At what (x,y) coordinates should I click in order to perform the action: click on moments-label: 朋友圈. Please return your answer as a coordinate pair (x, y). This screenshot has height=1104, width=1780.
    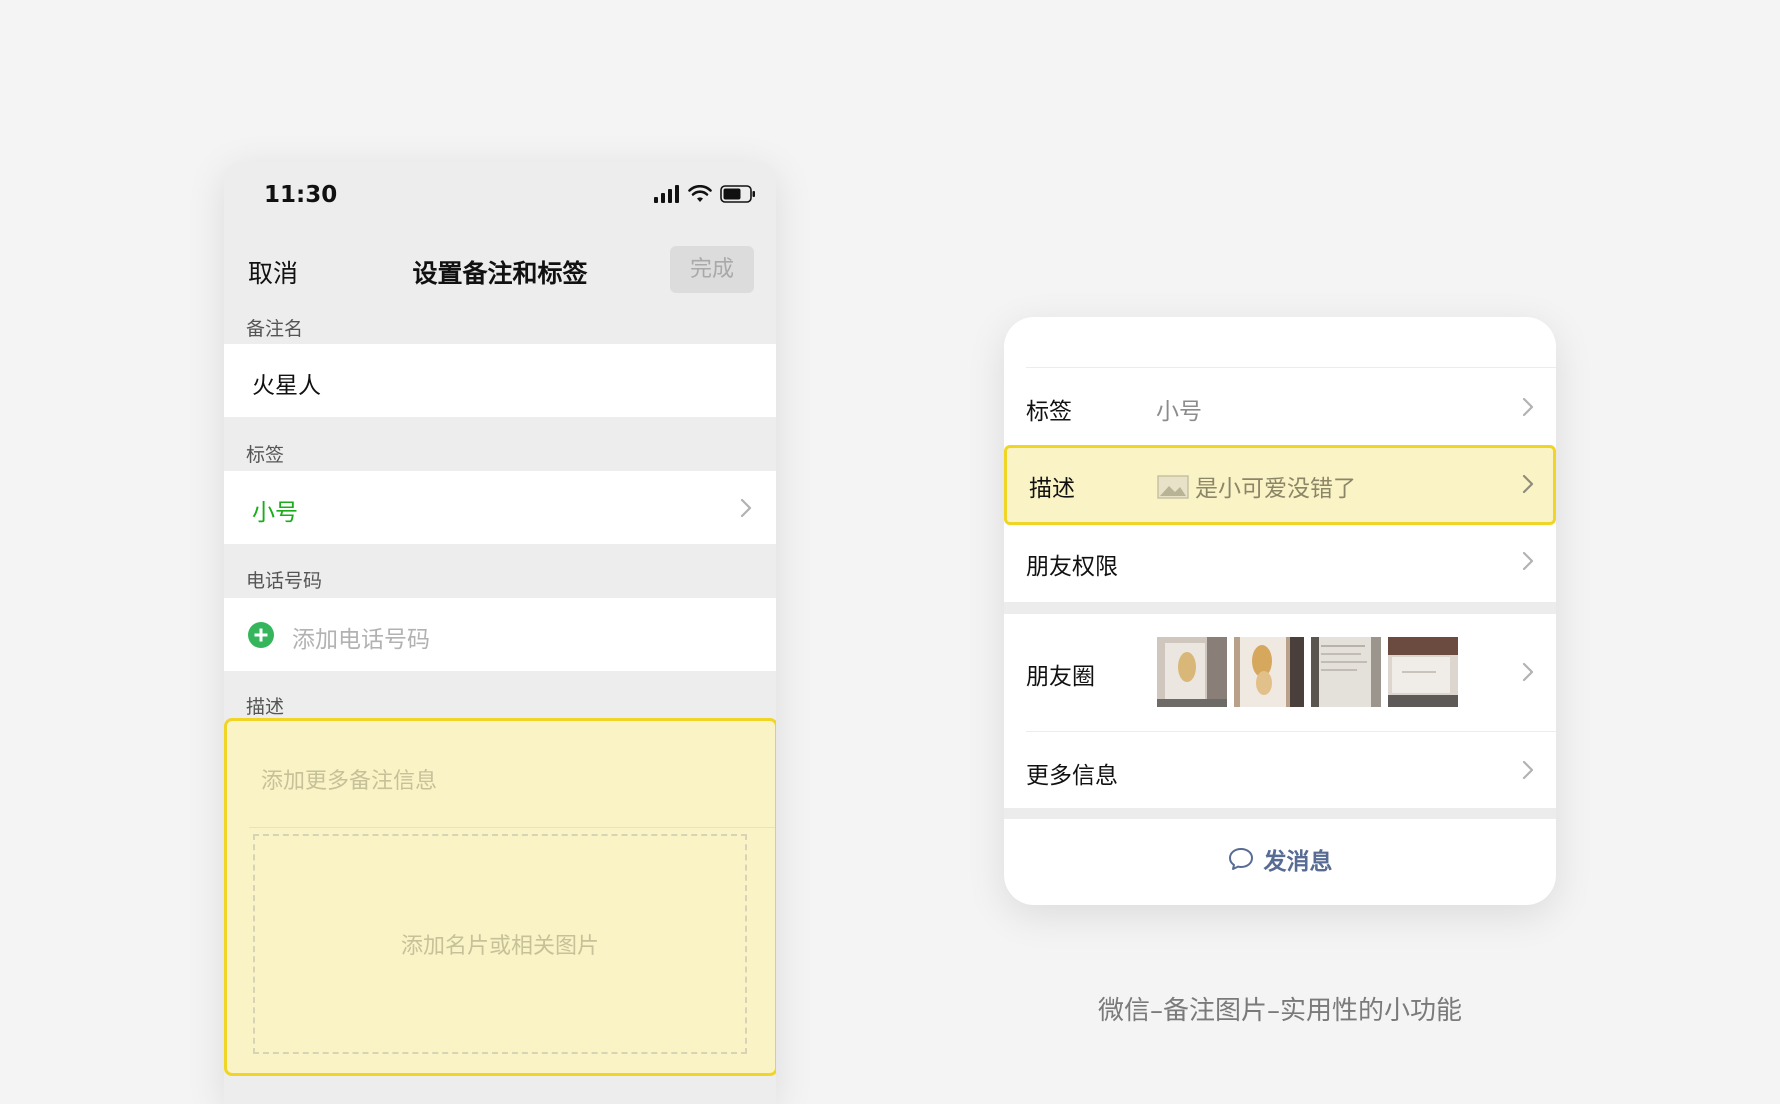
    Looking at the image, I should click on (1060, 677).